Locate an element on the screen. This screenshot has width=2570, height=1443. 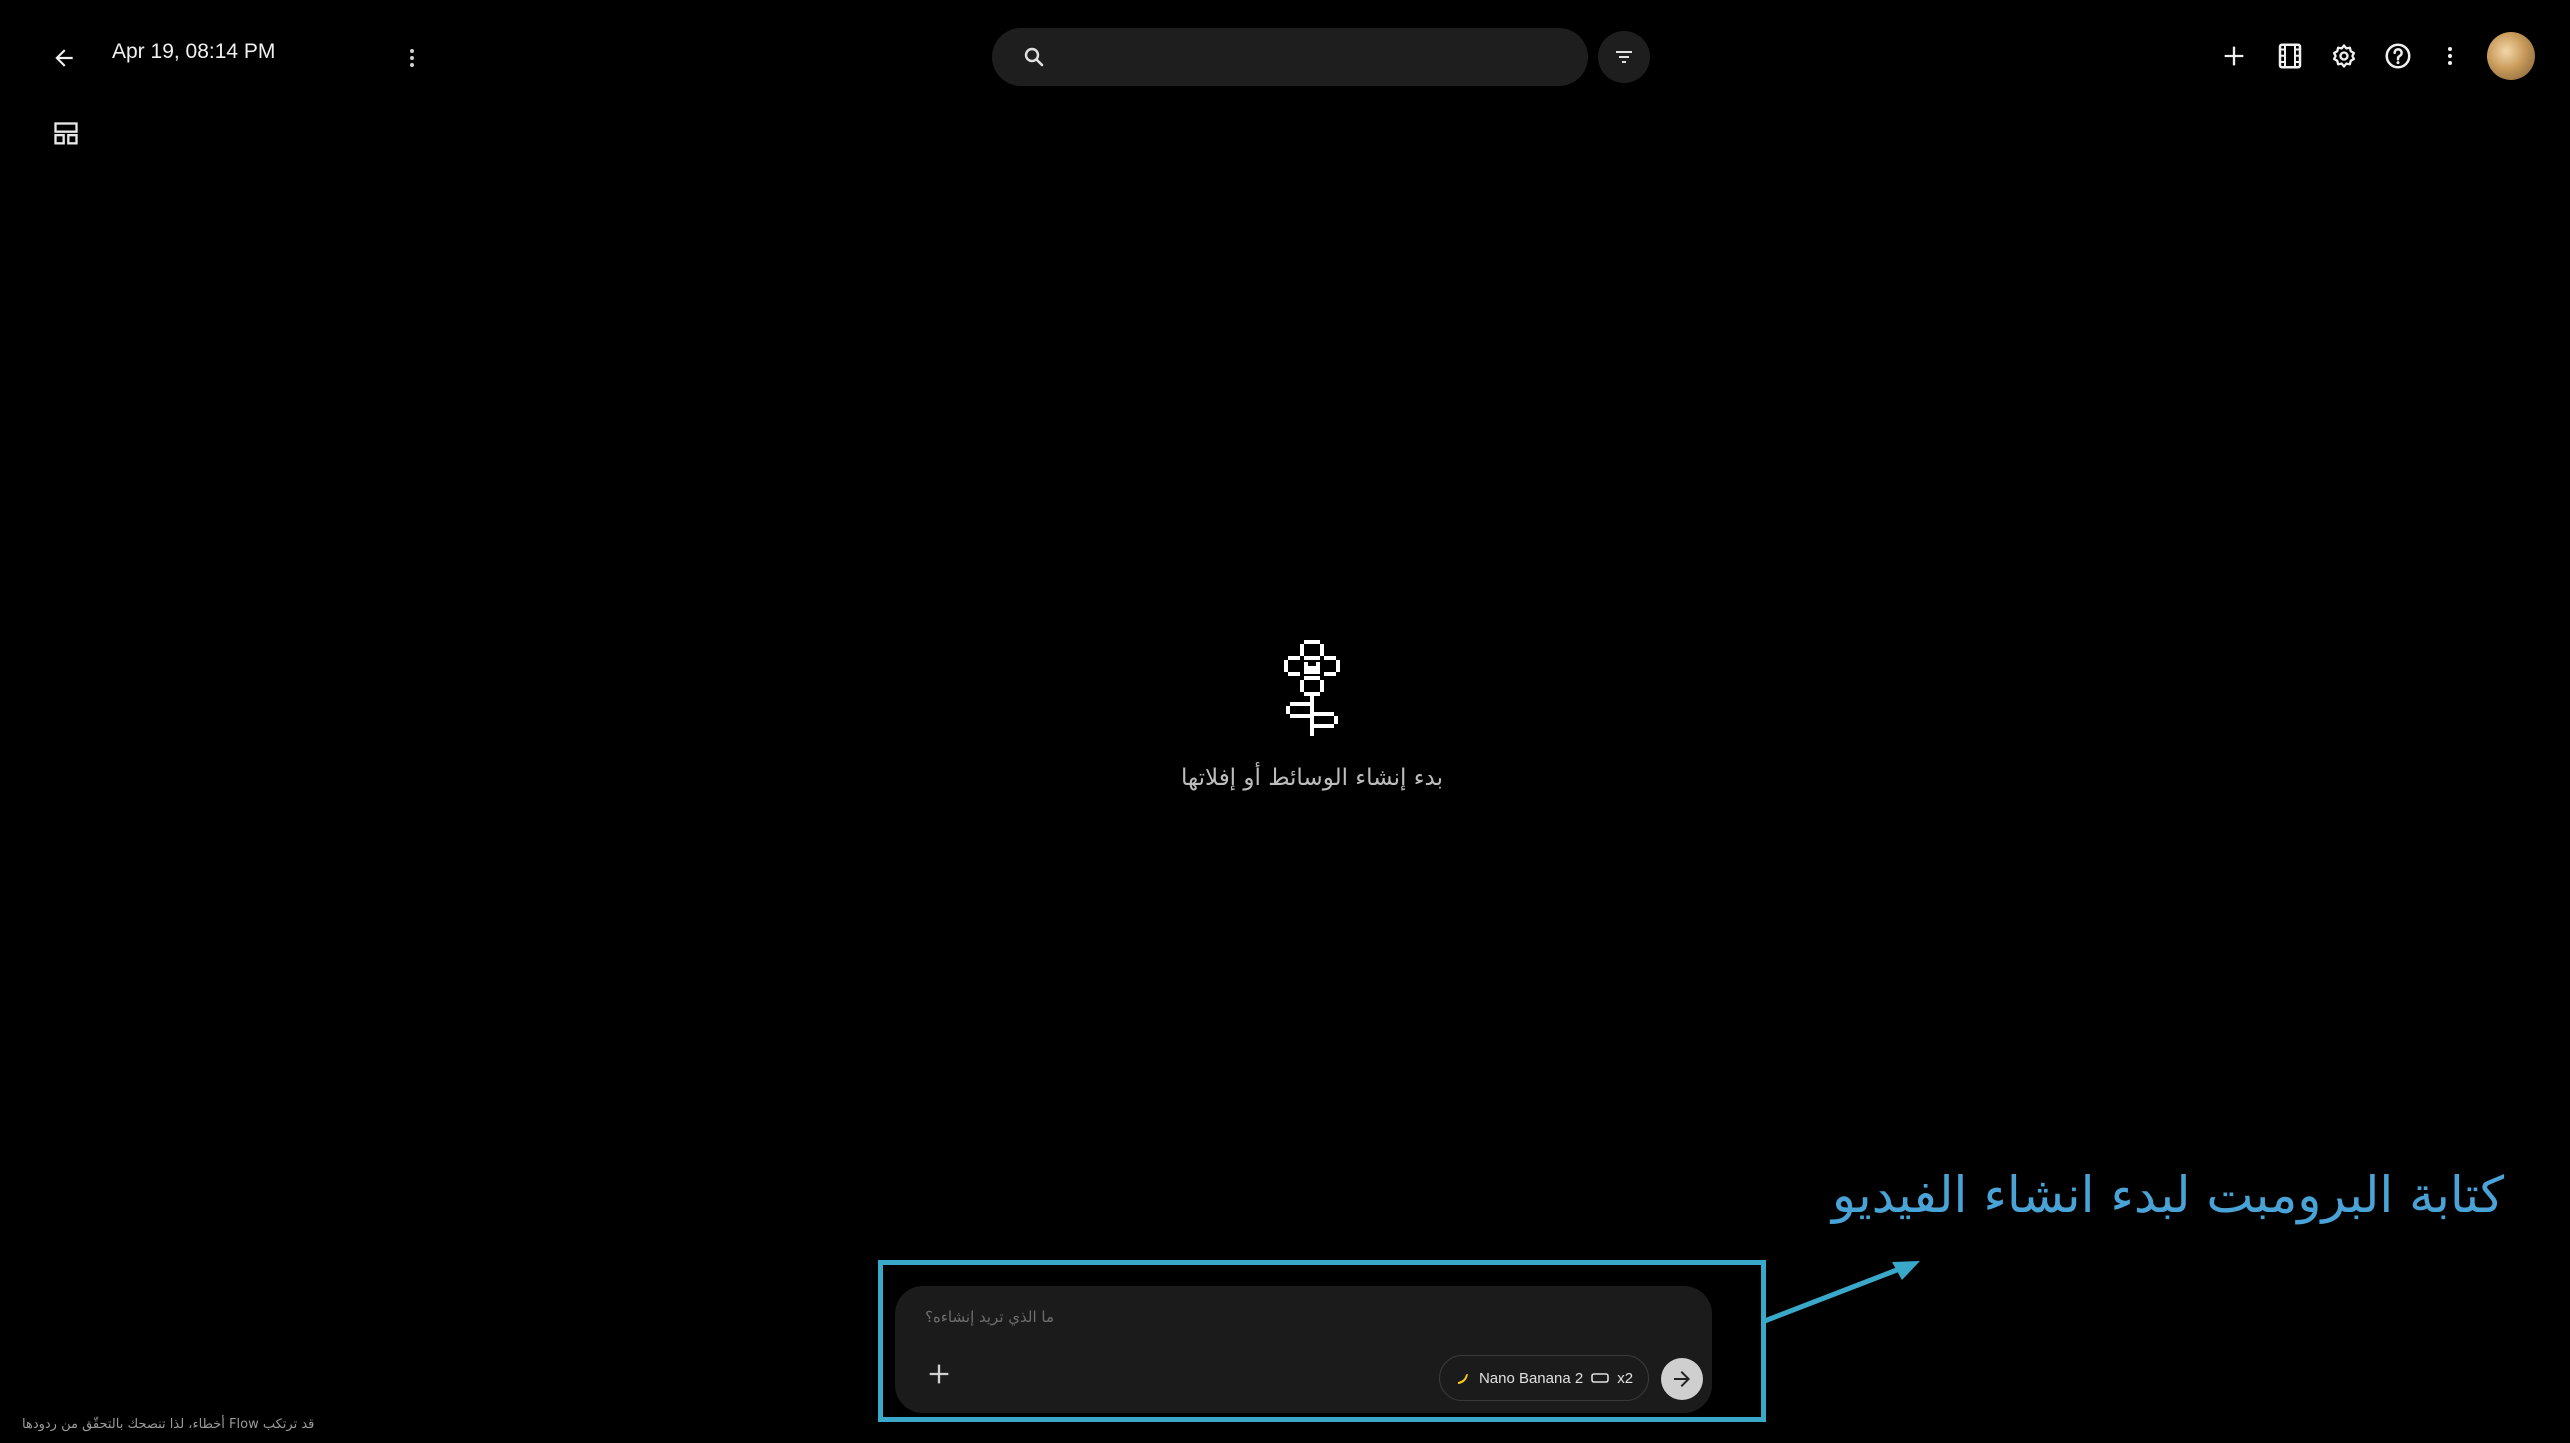
send-button is located at coordinates (1682, 1379).